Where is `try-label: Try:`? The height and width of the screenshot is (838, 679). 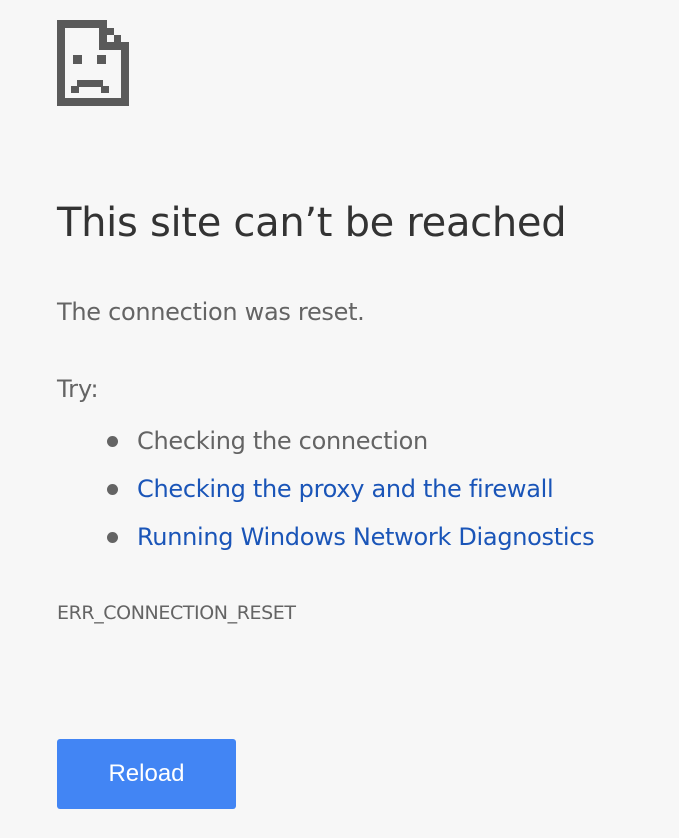
try-label: Try: is located at coordinates (78, 389).